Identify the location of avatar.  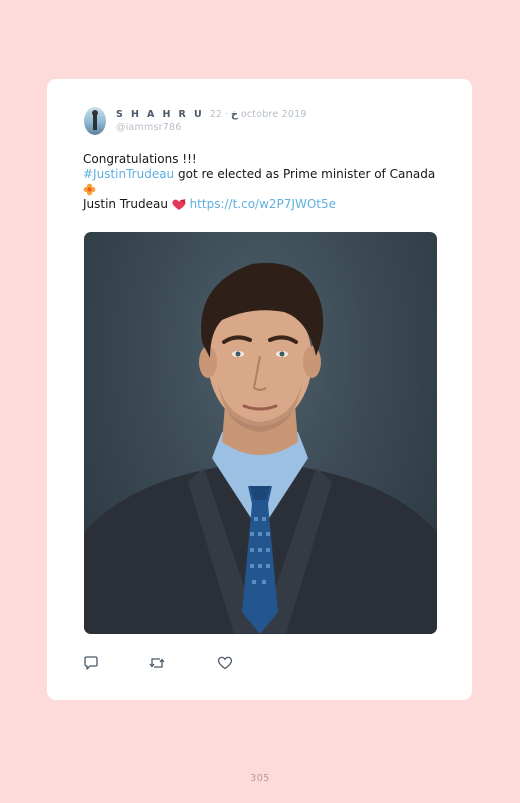
(95, 121).